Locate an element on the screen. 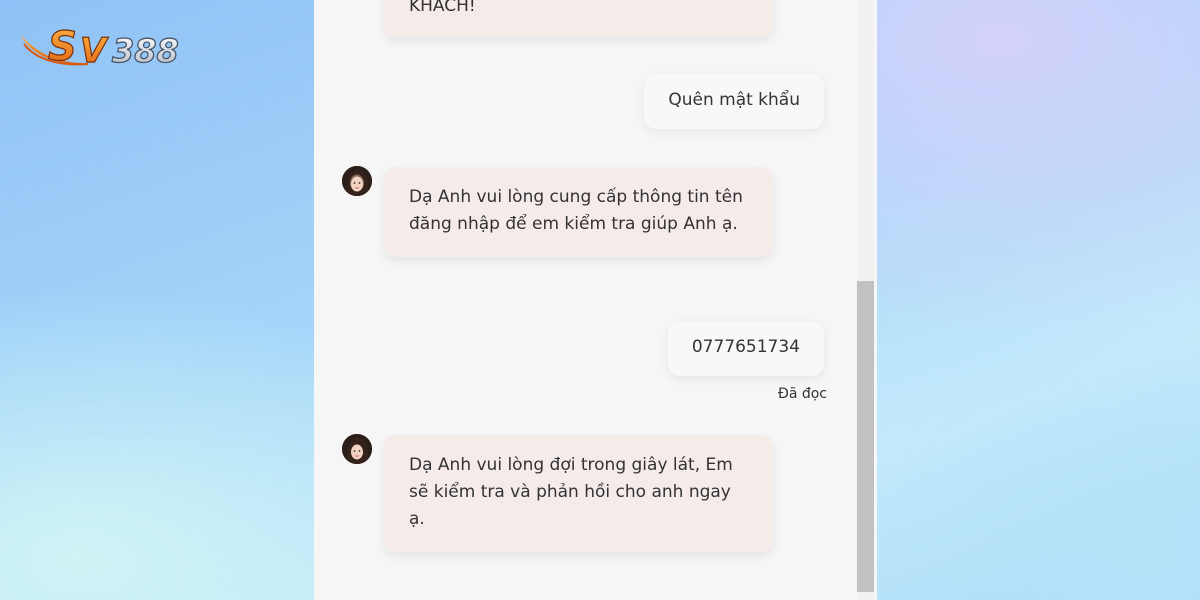  user-message-text: 0777651734 is located at coordinates (745, 347).